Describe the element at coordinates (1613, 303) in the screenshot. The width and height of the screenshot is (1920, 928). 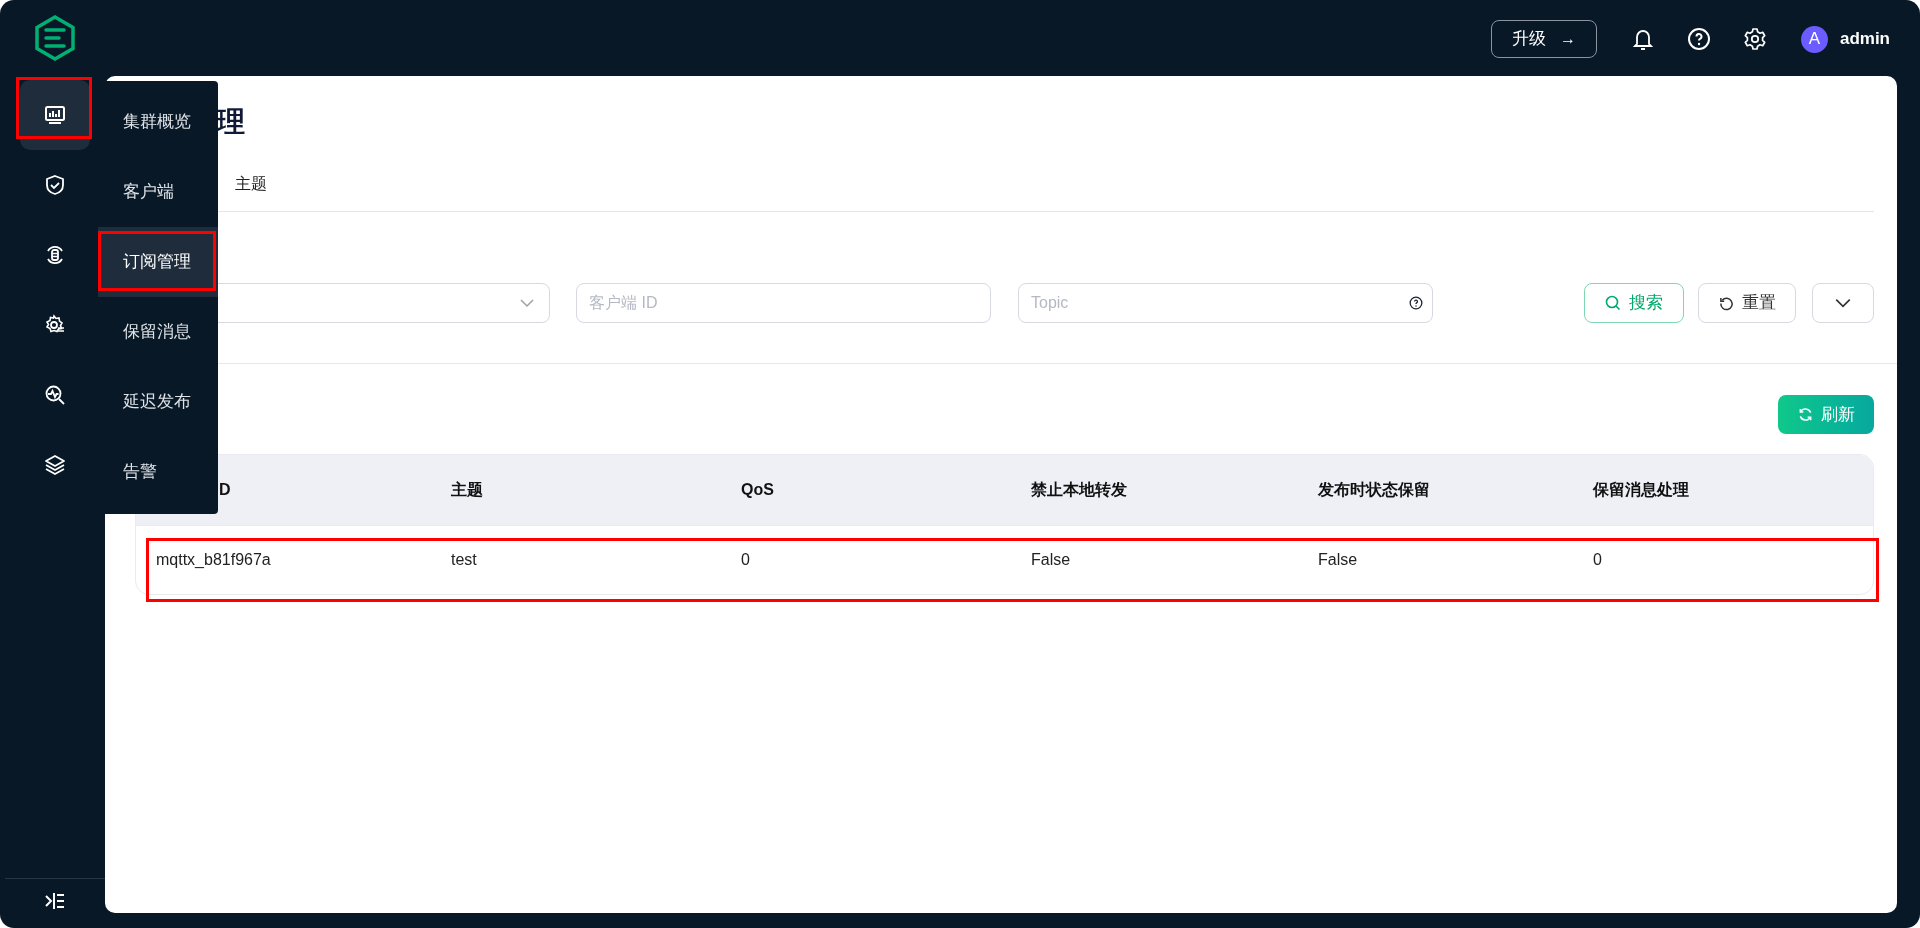
I see `search-icon` at that location.